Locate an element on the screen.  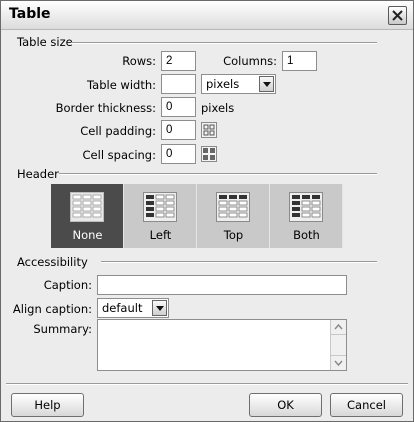
chevron-up-icon is located at coordinates (338, 326).